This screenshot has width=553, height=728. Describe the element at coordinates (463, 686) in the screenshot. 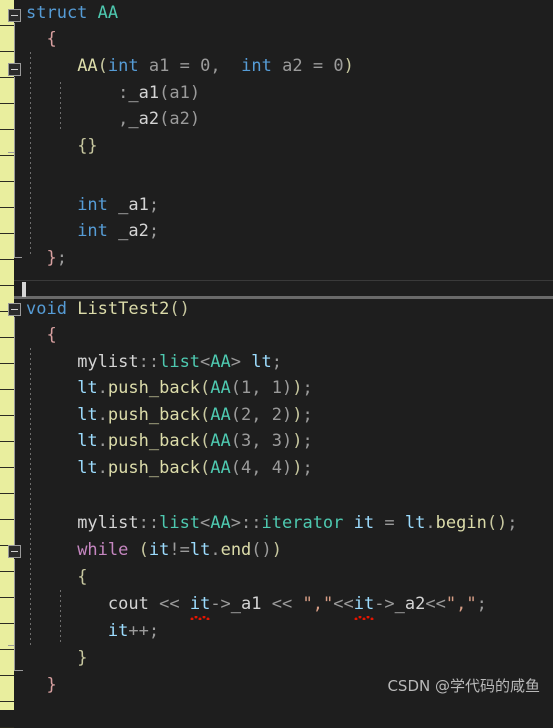

I see `csdn-watermark: CSDN @学代码的咸鱼` at that location.